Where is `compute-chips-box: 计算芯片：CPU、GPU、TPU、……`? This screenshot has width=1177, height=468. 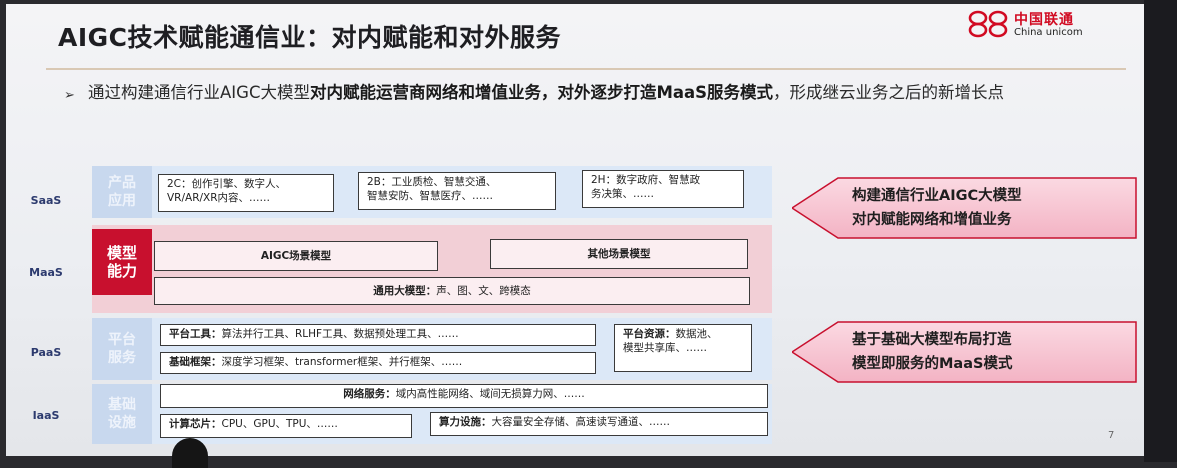 compute-chips-box: 计算芯片：CPU、GPU、TPU、…… is located at coordinates (286, 426).